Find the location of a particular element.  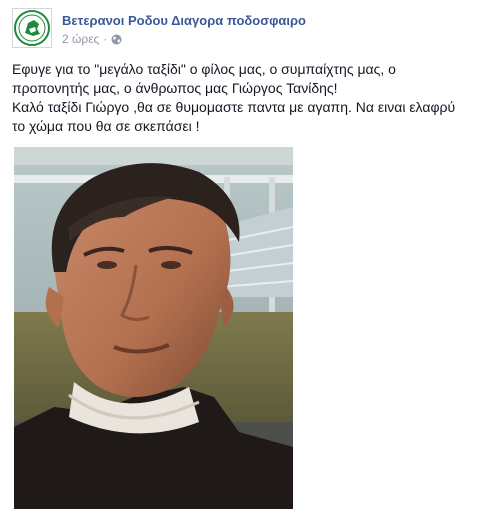

club-logo-icon is located at coordinates (32, 28).